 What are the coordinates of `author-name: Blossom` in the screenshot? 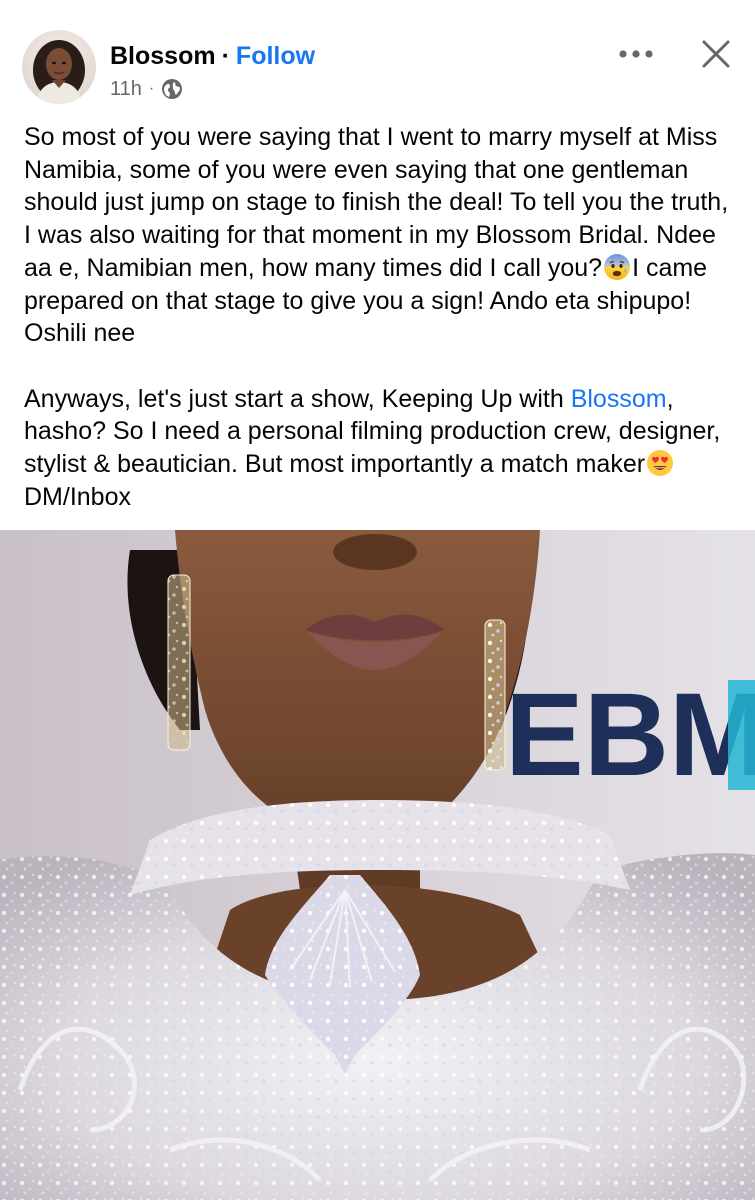 It's located at (163, 56).